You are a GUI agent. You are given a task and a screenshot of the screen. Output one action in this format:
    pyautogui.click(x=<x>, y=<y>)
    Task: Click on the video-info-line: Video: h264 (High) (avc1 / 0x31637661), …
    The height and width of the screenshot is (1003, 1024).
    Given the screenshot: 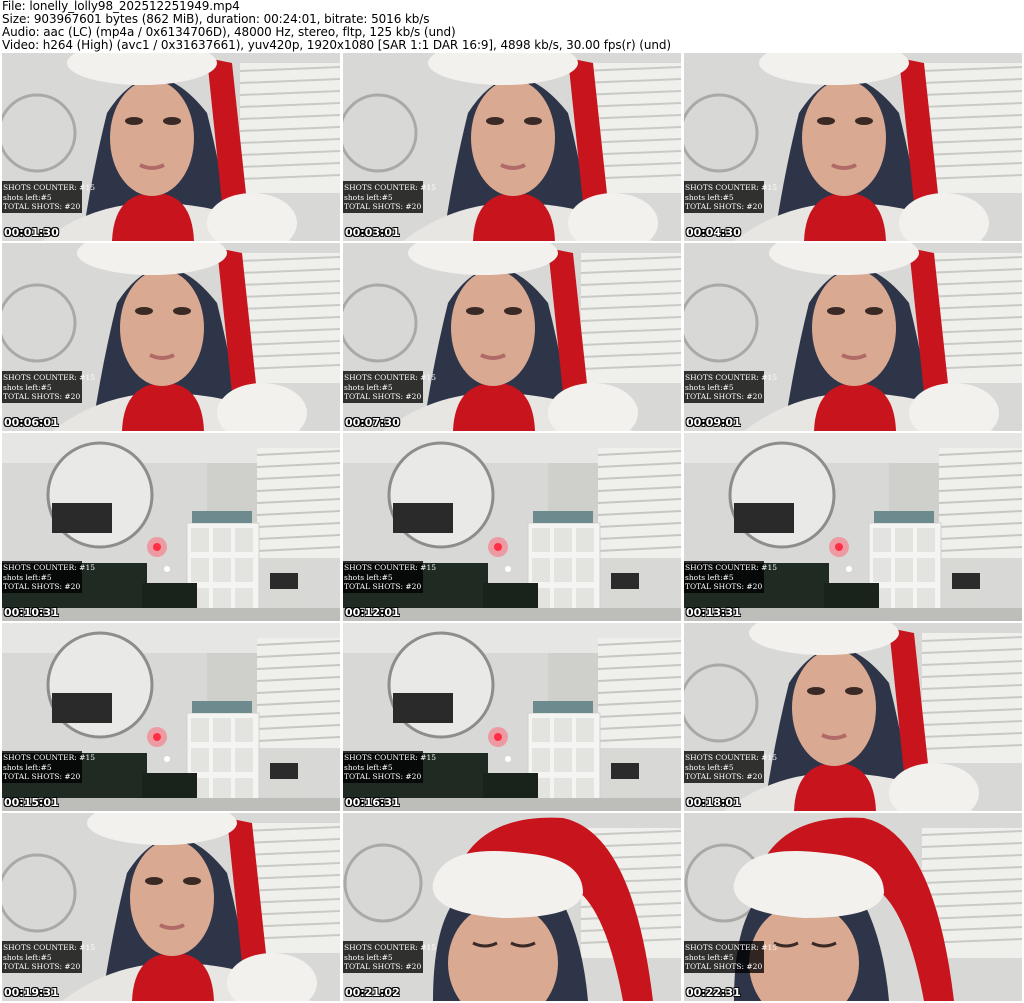 What is the action you would take?
    pyautogui.click(x=336, y=45)
    